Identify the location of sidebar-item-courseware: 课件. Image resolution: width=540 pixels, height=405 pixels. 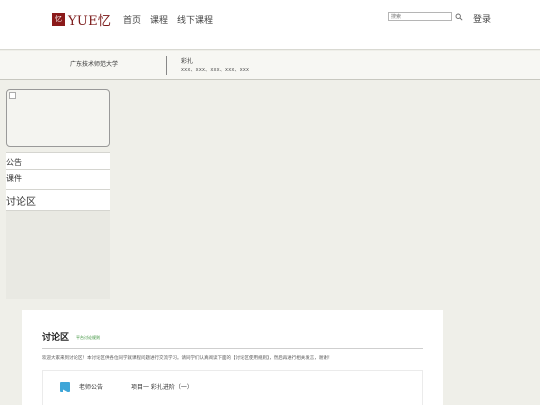
(58, 179).